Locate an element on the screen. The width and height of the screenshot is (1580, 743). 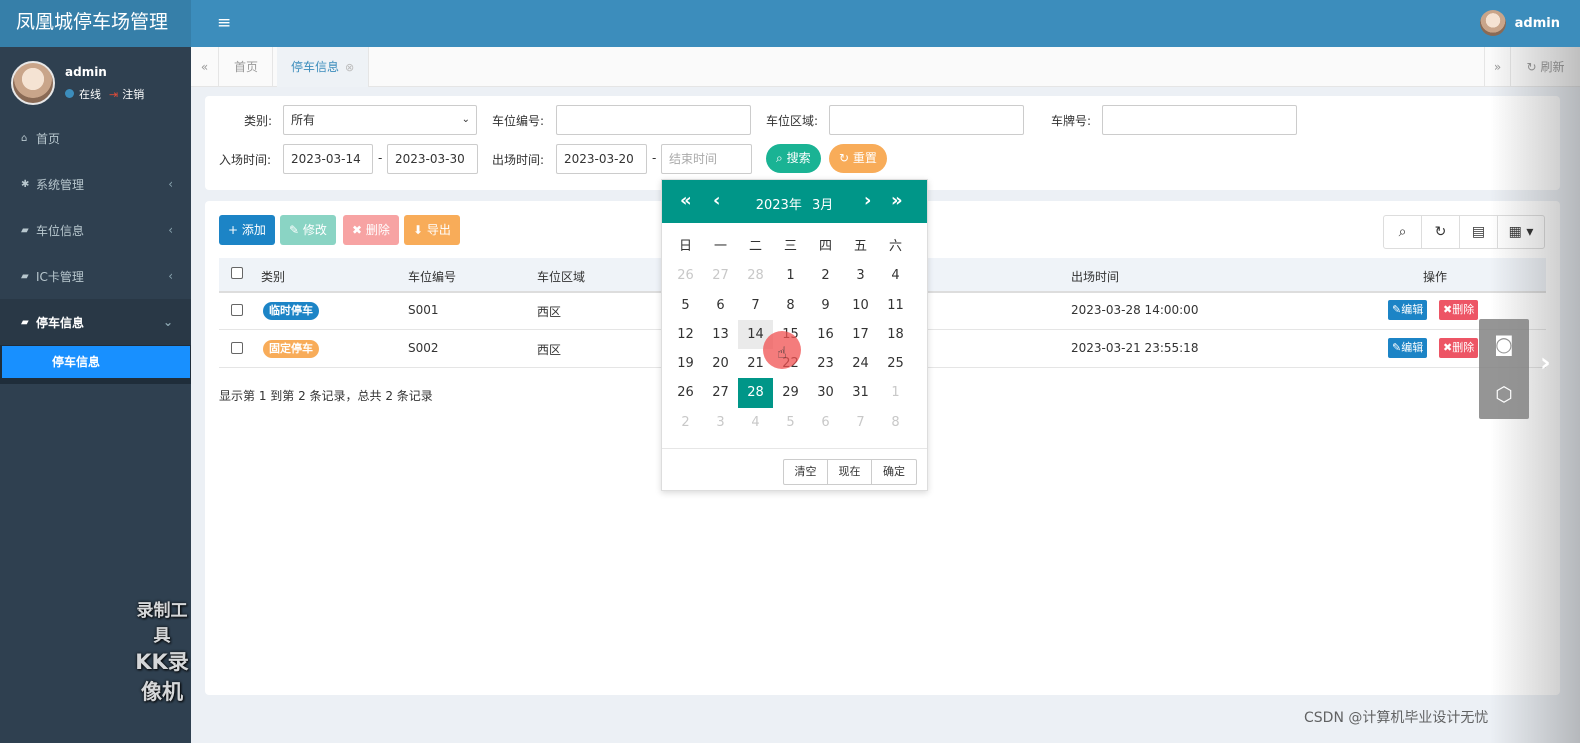
sidebar-subitem-parking-info: 停车信息 is located at coordinates (96, 362).